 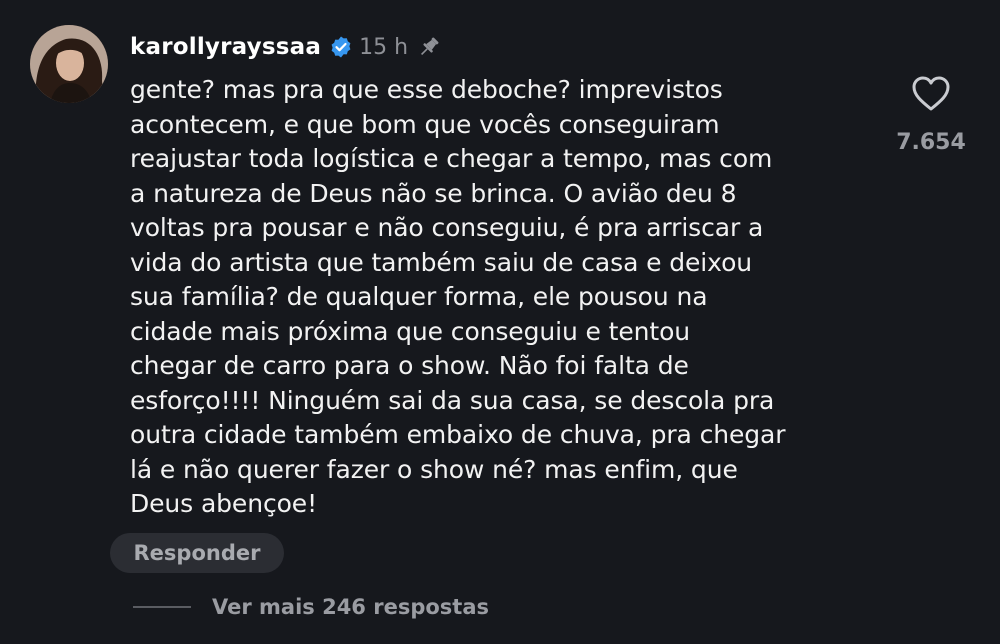 I want to click on view-more-replies: Ver mais 246 respostas, so click(x=311, y=607).